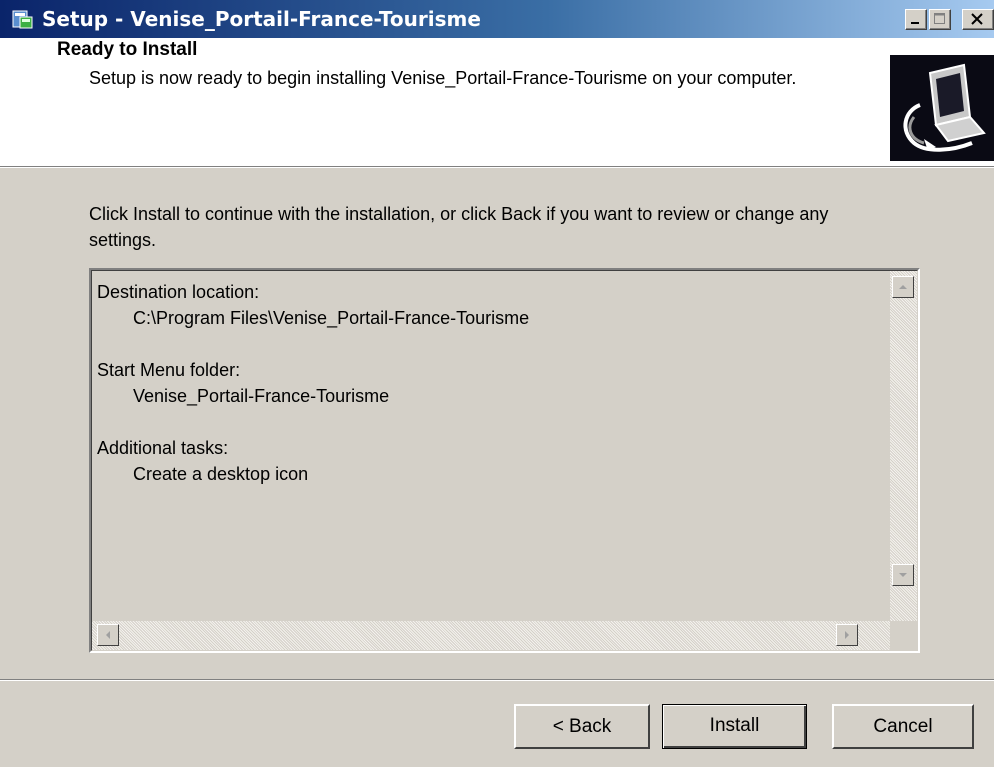 Image resolution: width=994 pixels, height=767 pixels. I want to click on maximize-icon, so click(939, 18).